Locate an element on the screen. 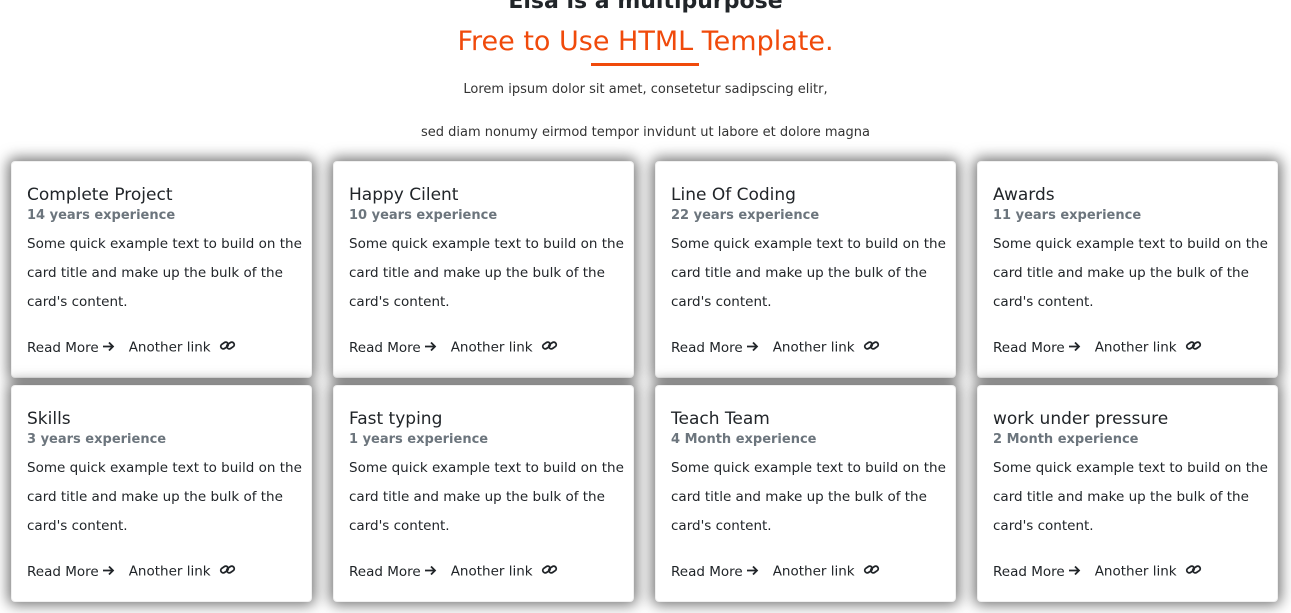  headline-underline is located at coordinates (645, 64).